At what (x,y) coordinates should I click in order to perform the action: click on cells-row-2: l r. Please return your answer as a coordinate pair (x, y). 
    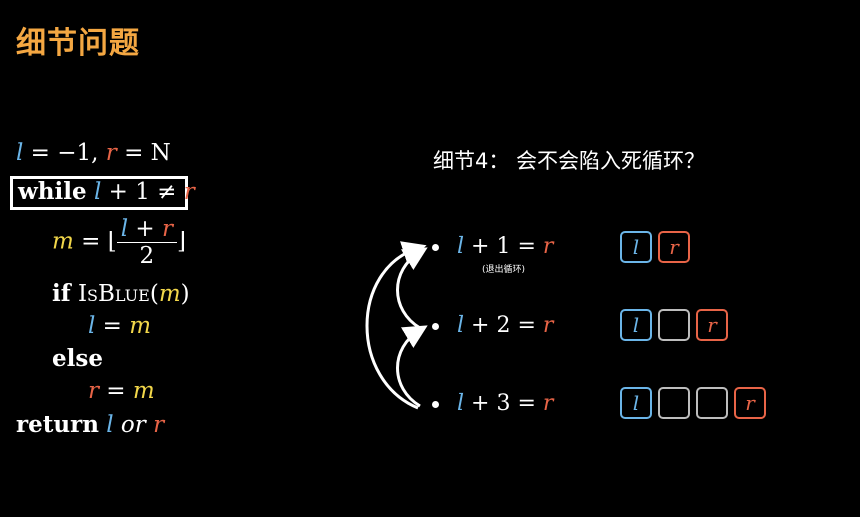
    Looking at the image, I should click on (674, 325).